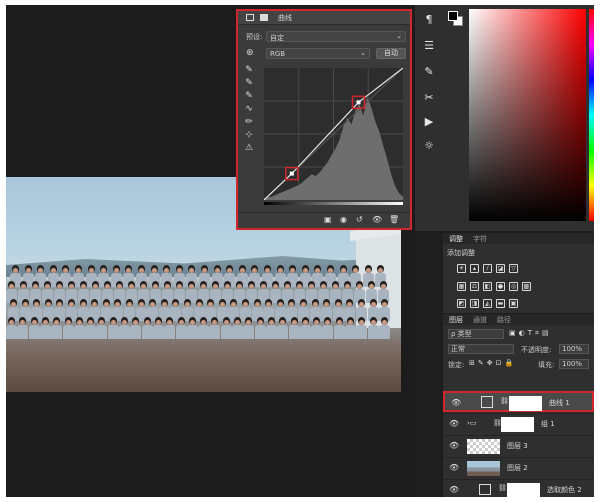 This screenshot has height=502, width=600. What do you see at coordinates (461, 268) in the screenshot?
I see `brightness-icon: ☀` at bounding box center [461, 268].